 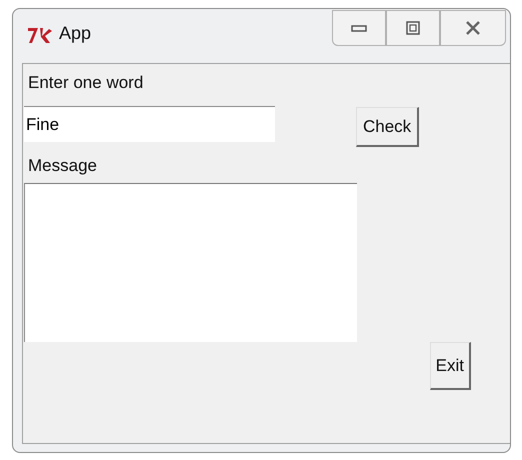 What do you see at coordinates (40, 35) in the screenshot?
I see `feather-logo-icon` at bounding box center [40, 35].